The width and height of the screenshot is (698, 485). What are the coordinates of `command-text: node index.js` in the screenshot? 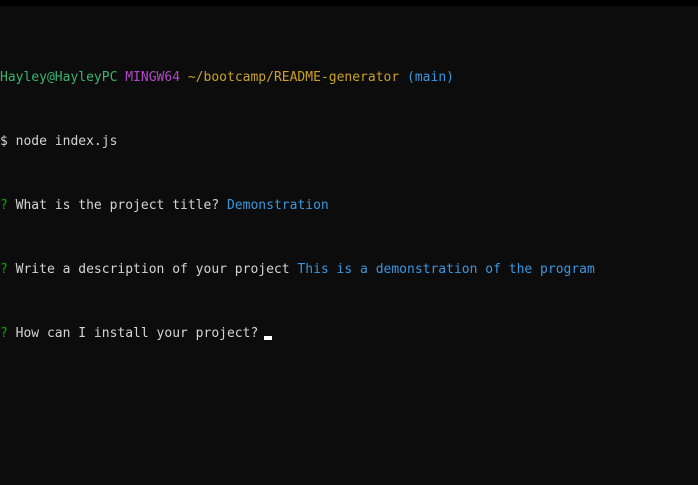 It's located at (66, 141).